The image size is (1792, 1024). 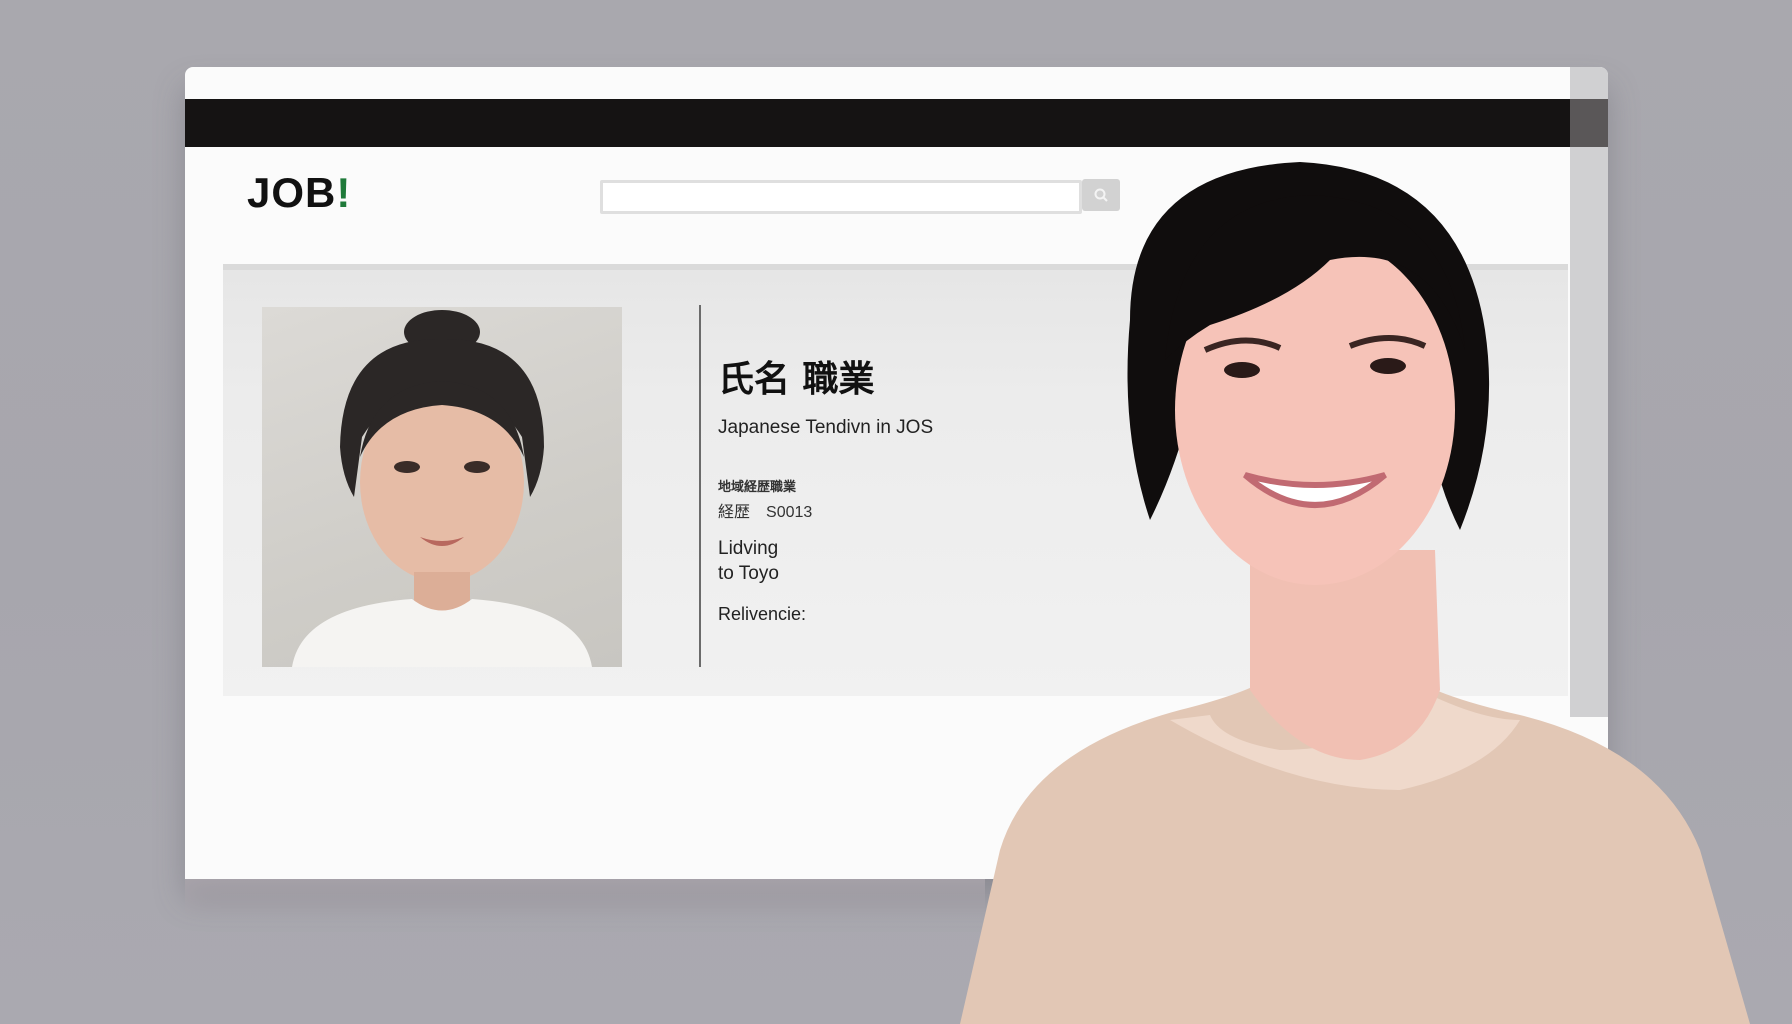 What do you see at coordinates (765, 510) in the screenshot?
I see `profile-meta-row: 経歴 S0013` at bounding box center [765, 510].